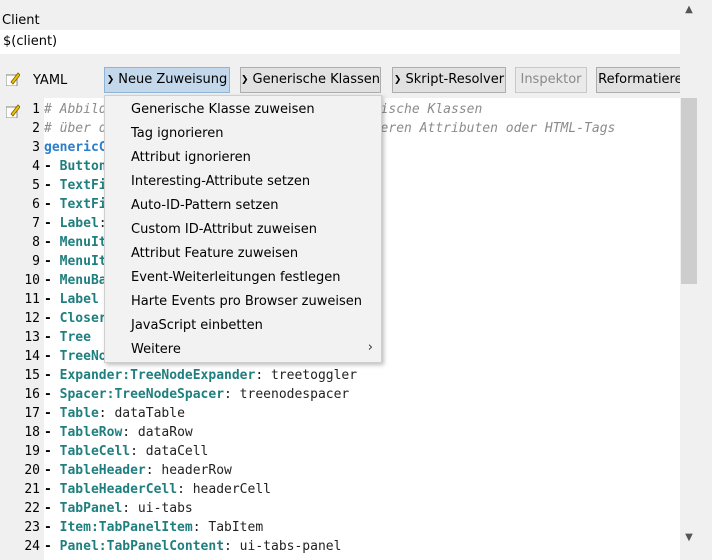 The image size is (712, 560). I want to click on code-key: Spacer:TreeNodeSpacer, so click(142, 394).